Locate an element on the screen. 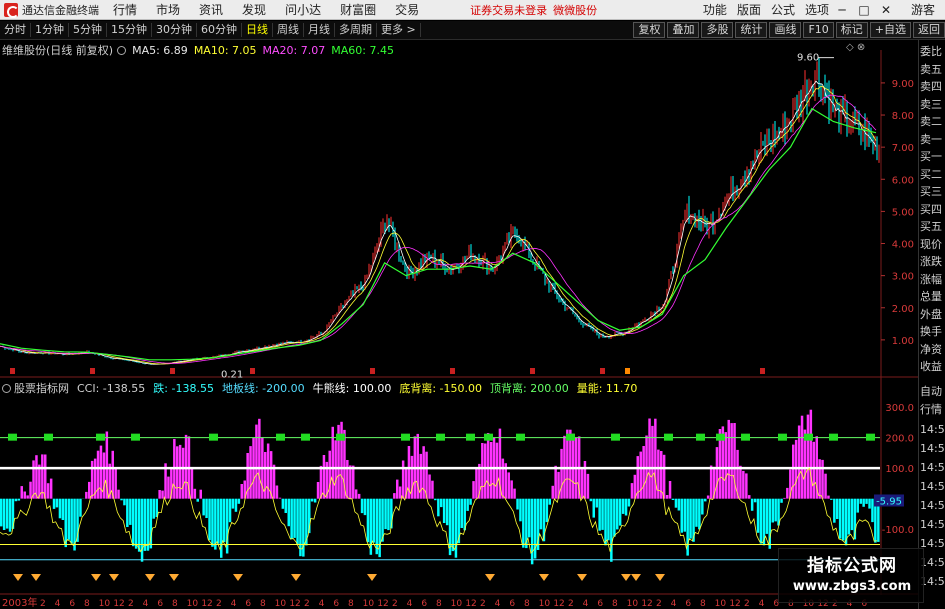  tab-60min: 60分钟 is located at coordinates (219, 30).